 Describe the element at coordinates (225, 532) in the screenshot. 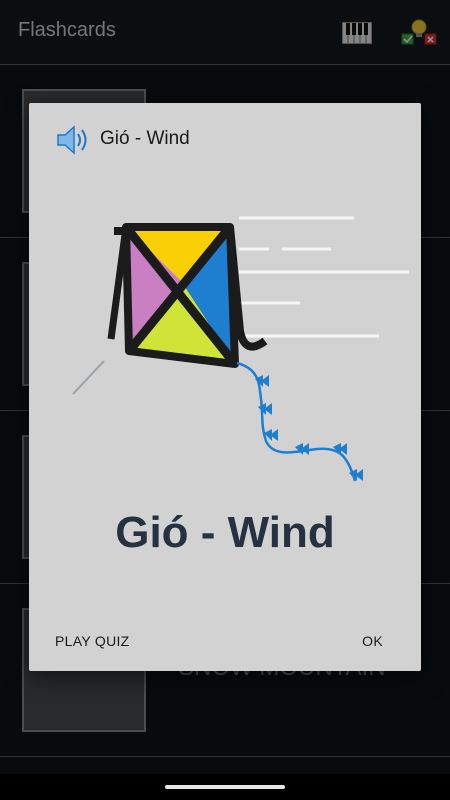

I see `flashcard-word: Gió - Wind` at that location.